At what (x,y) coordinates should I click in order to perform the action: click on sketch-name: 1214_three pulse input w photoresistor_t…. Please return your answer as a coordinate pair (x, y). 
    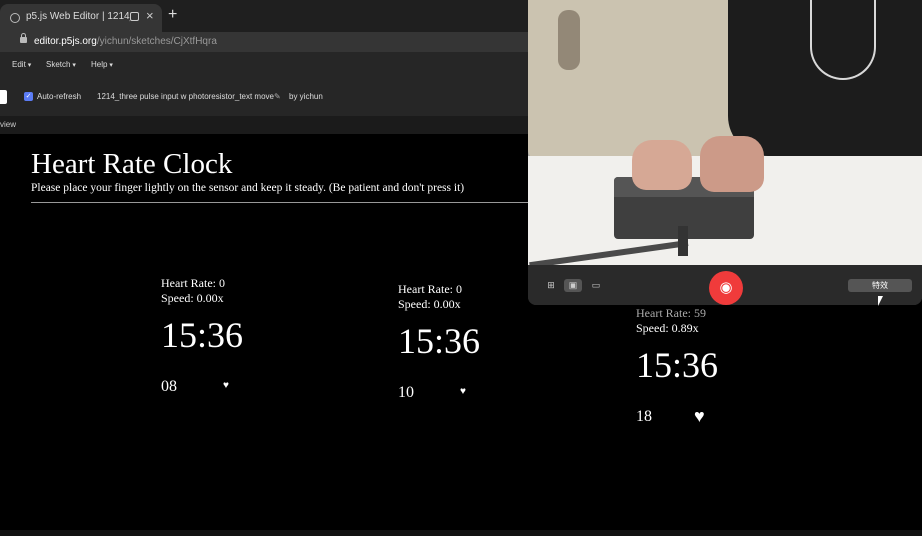
    Looking at the image, I should click on (185, 96).